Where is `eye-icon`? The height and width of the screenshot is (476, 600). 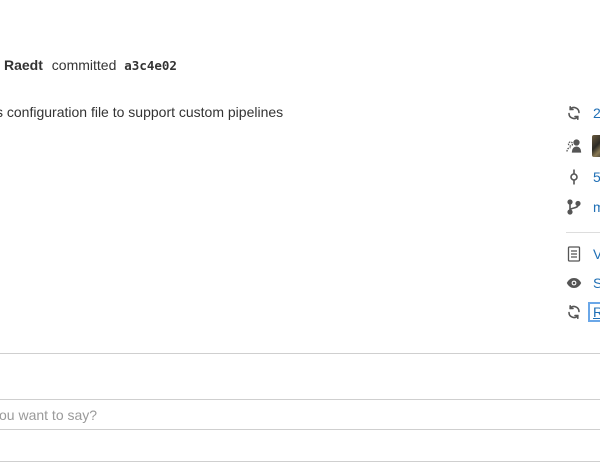
eye-icon is located at coordinates (574, 283).